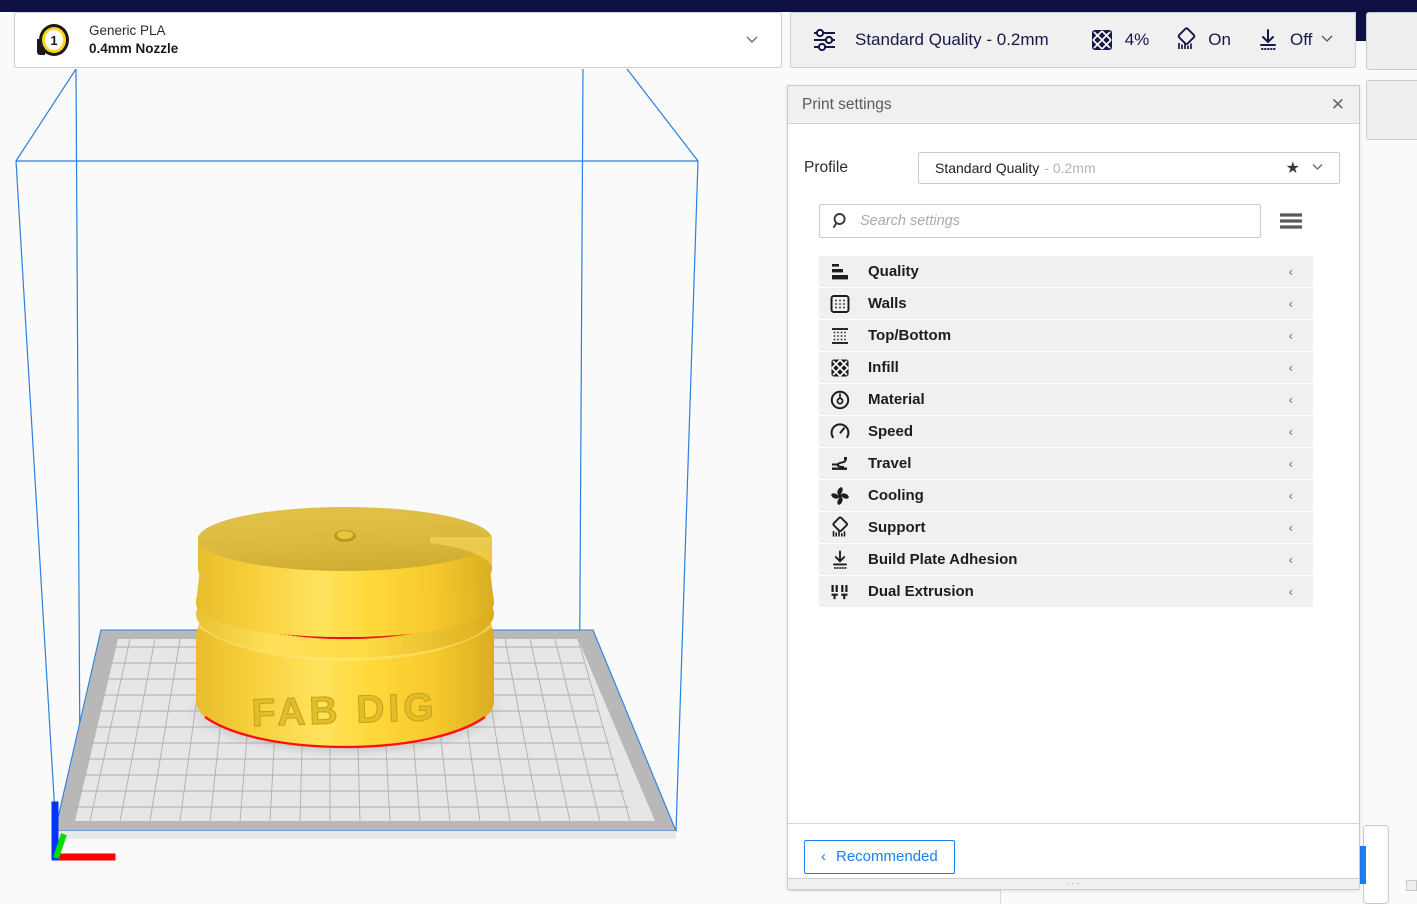 This screenshot has height=904, width=1417. I want to click on category-travel: Travel ‹, so click(1066, 464).